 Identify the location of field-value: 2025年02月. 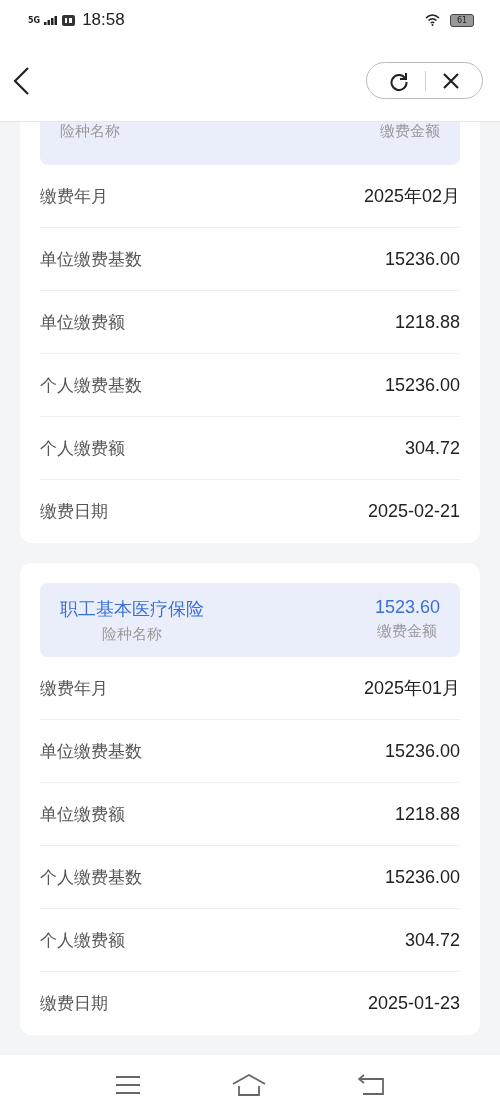
(411, 196).